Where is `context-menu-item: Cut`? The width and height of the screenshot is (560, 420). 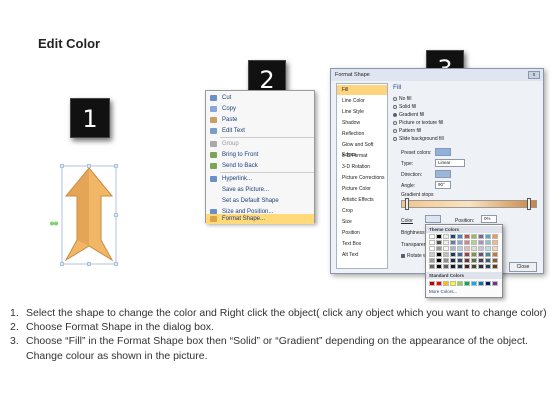
context-menu-item: Cut is located at coordinates (260, 98).